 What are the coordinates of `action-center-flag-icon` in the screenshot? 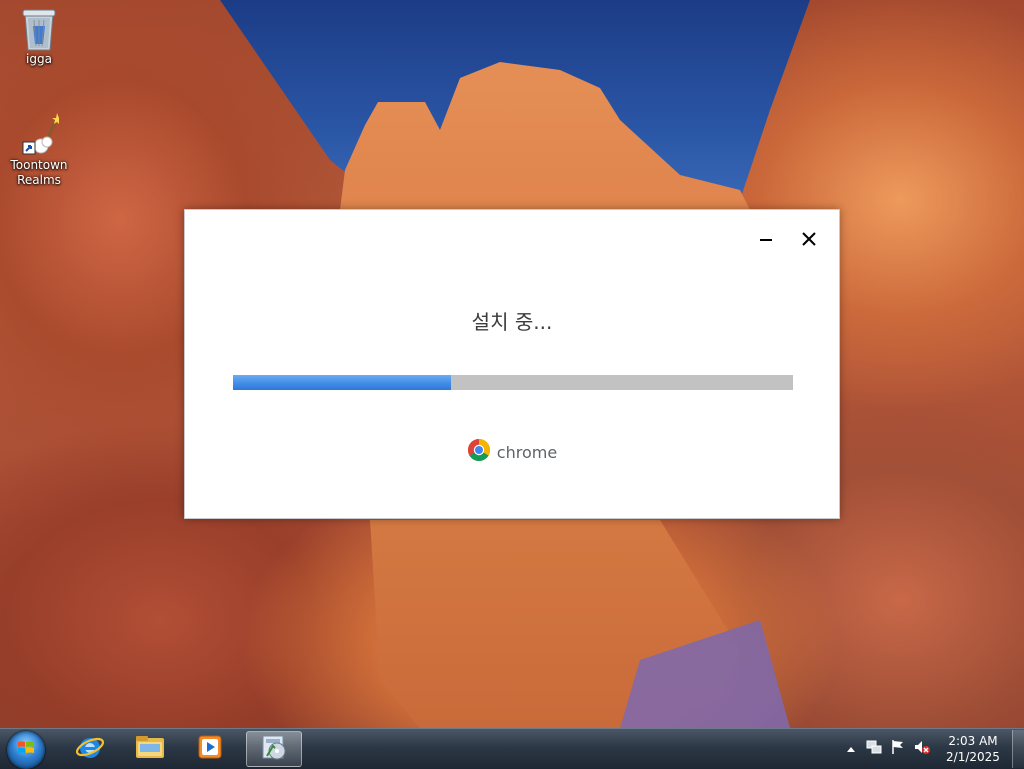 It's located at (898, 749).